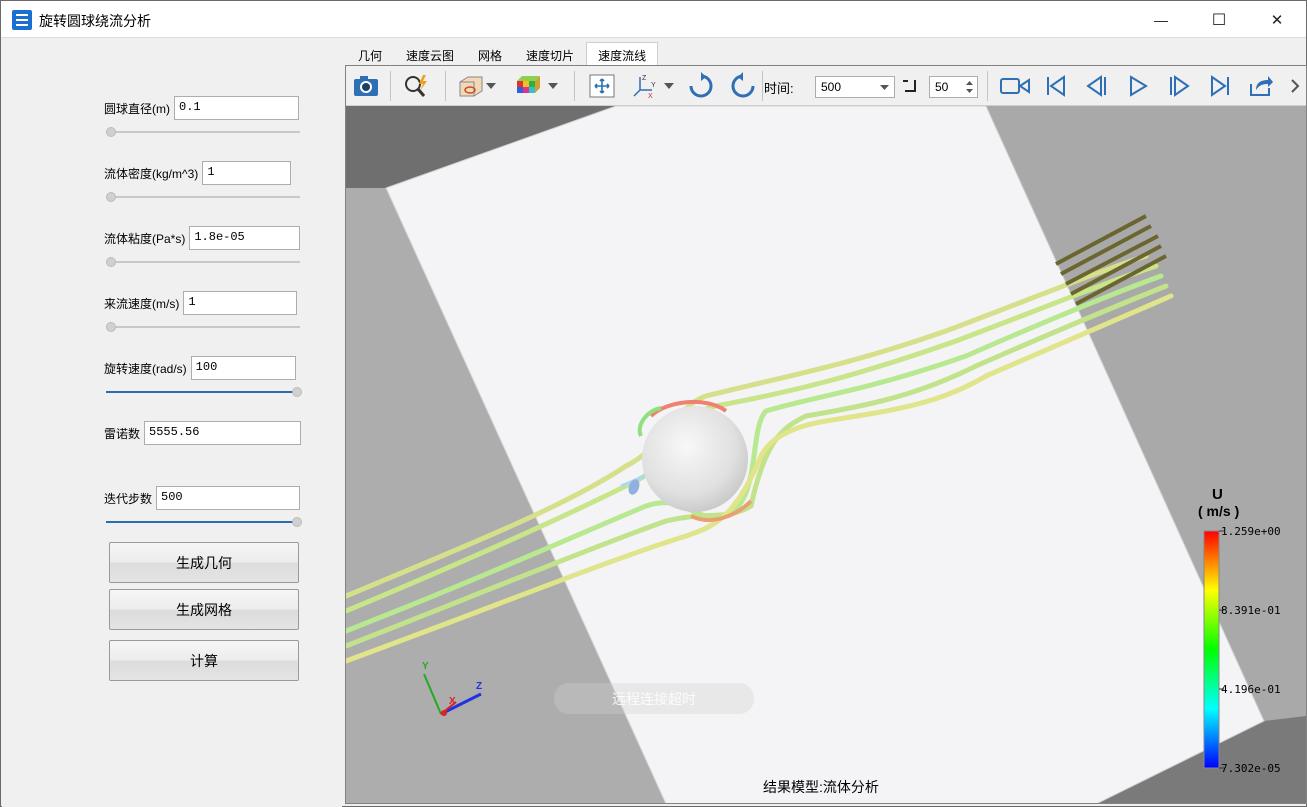  I want to click on viscosity-slider, so click(203, 262).